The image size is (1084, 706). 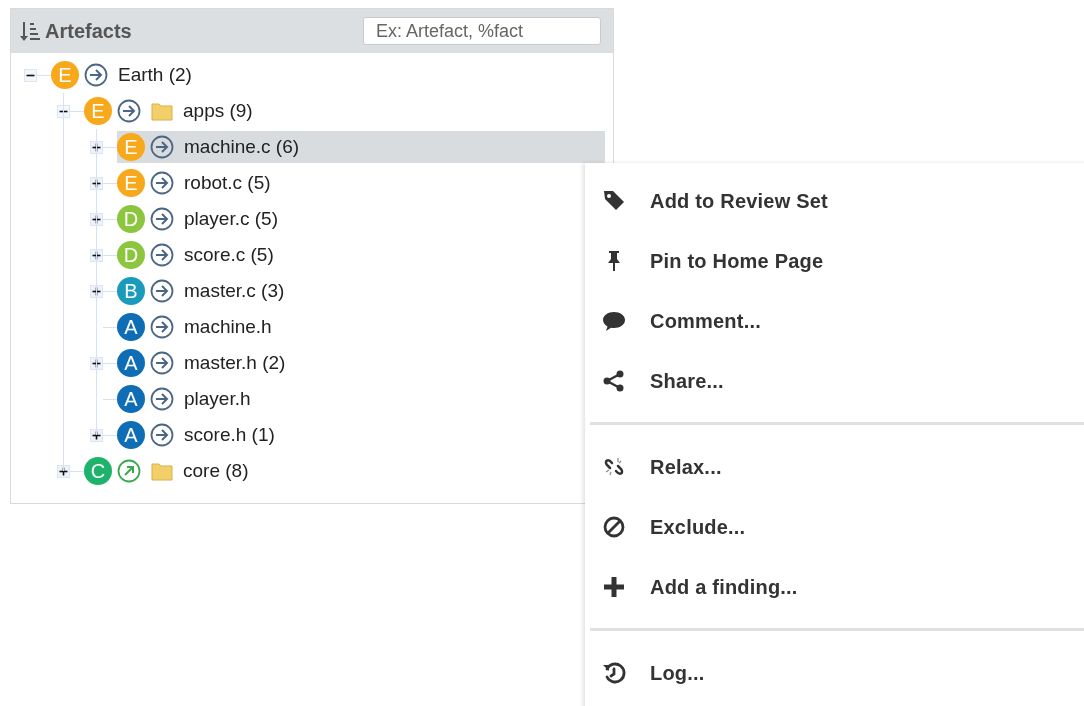 I want to click on tree-label: player.c (5), so click(x=231, y=219).